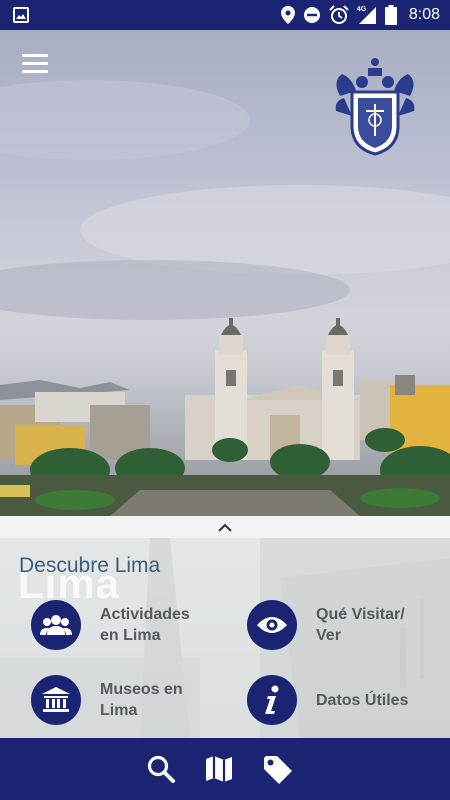 Image resolution: width=450 pixels, height=800 pixels. I want to click on clock-time: 8:08, so click(424, 14).